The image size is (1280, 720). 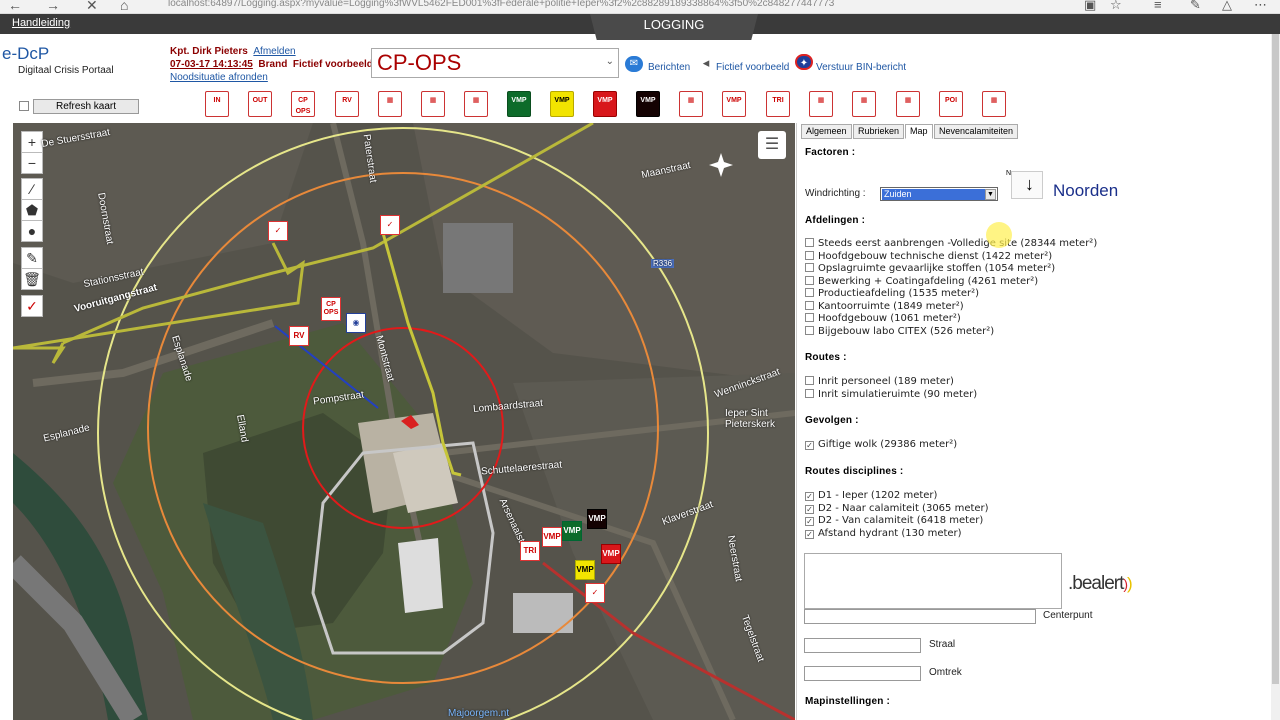 I want to click on zoom-out-button: −, so click(x=32, y=163).